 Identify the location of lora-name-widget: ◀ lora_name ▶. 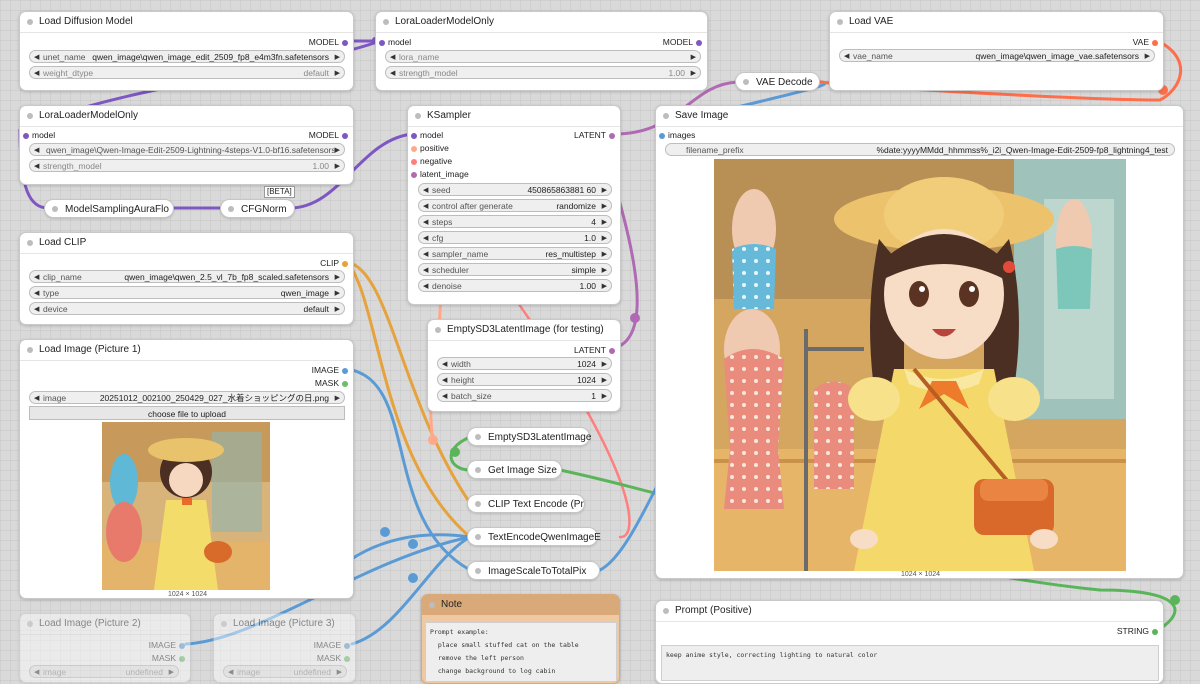
(543, 56).